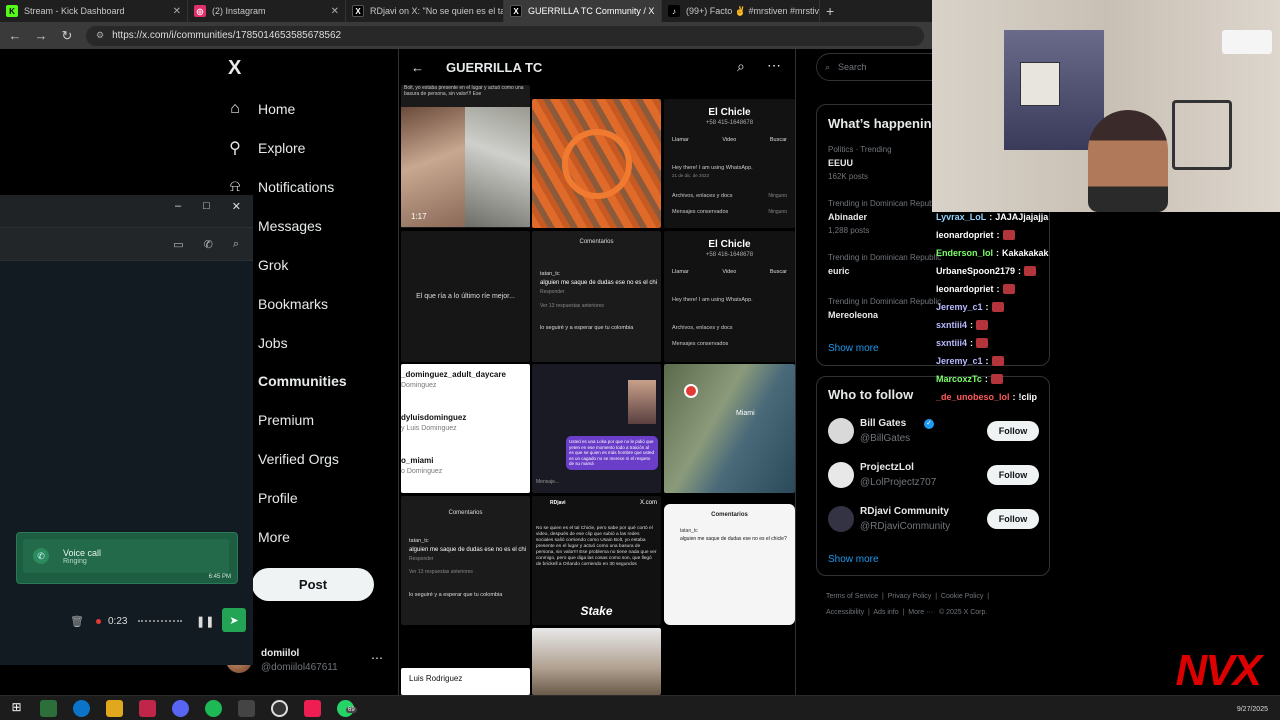 The image size is (1280, 720). What do you see at coordinates (279, 708) in the screenshot?
I see `obs-icon` at bounding box center [279, 708].